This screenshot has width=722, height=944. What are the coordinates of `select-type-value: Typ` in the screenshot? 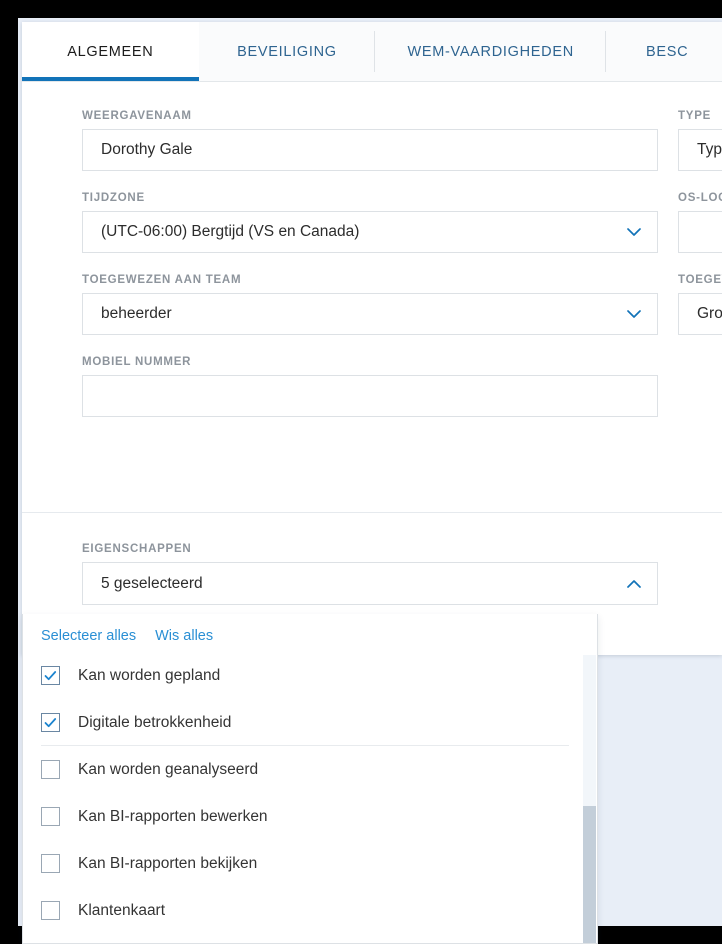 It's located at (709, 149).